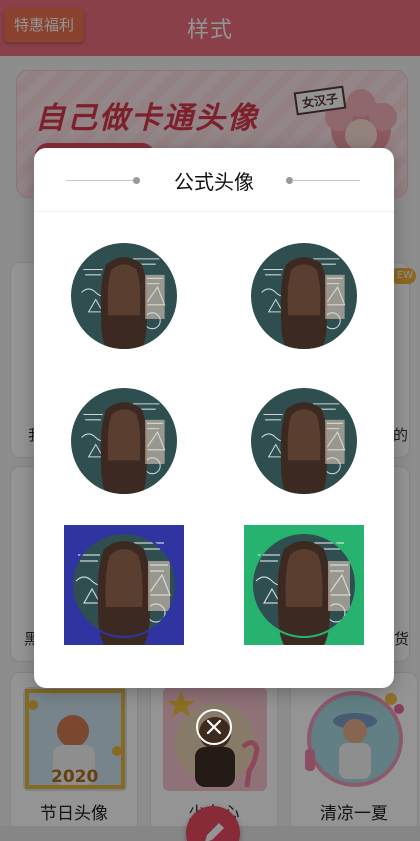 Image resolution: width=420 pixels, height=841 pixels. I want to click on close-button, so click(214, 727).